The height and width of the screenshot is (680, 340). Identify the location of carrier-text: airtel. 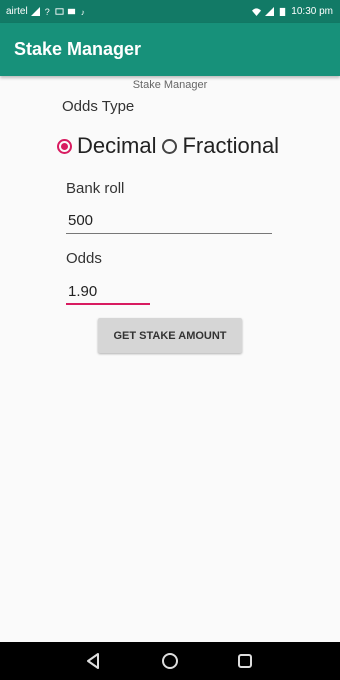
(17, 11).